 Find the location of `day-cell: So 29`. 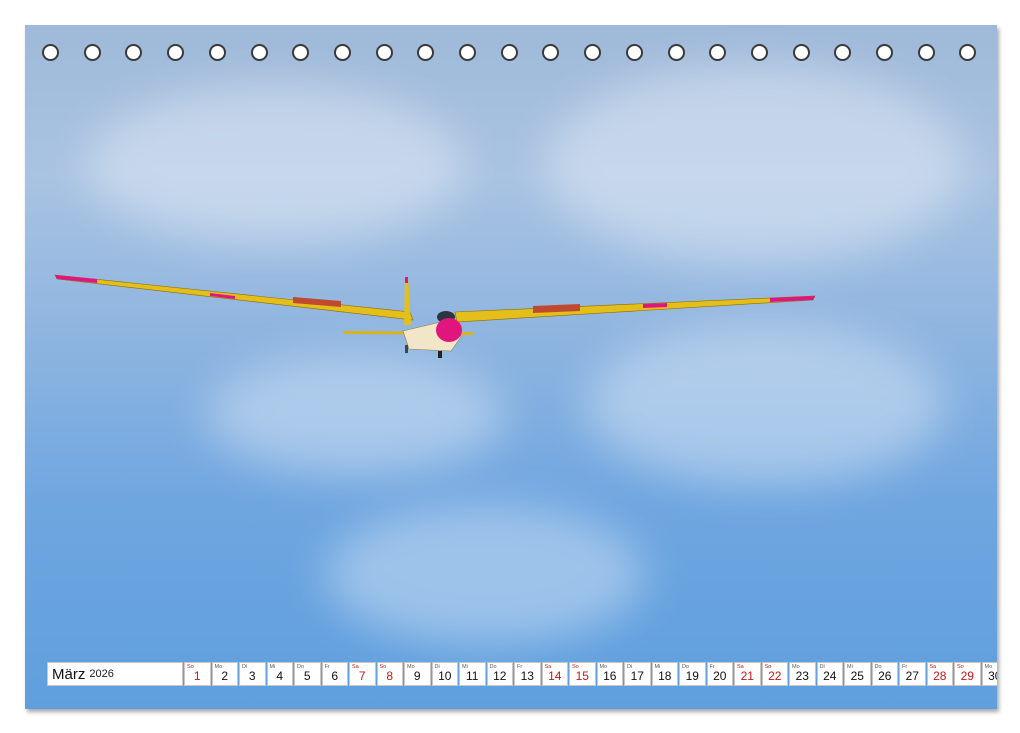

day-cell: So 29 is located at coordinates (967, 674).